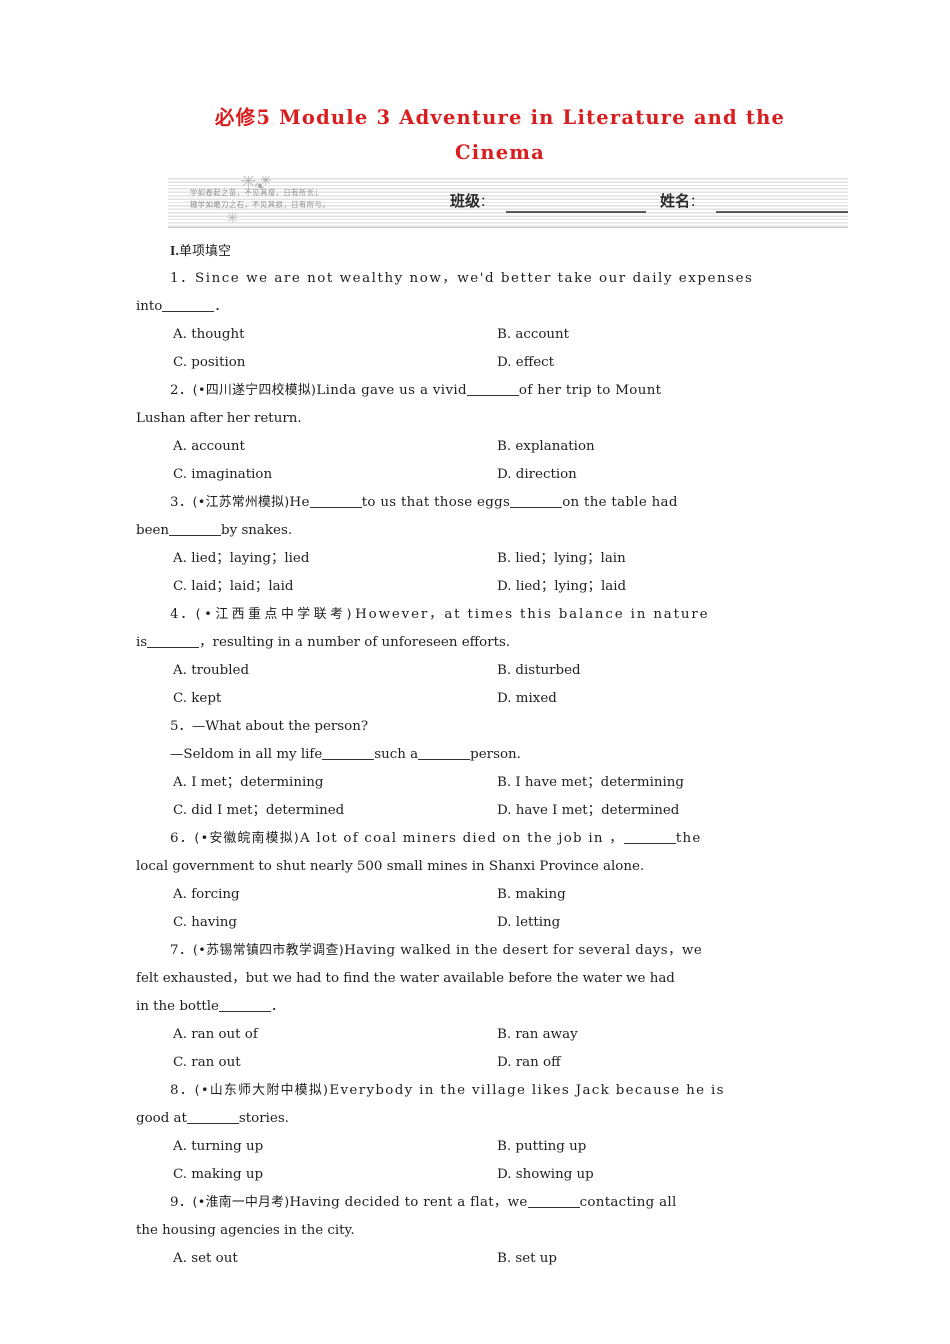  What do you see at coordinates (545, 1175) in the screenshot?
I see `option-d: D. showing up` at bounding box center [545, 1175].